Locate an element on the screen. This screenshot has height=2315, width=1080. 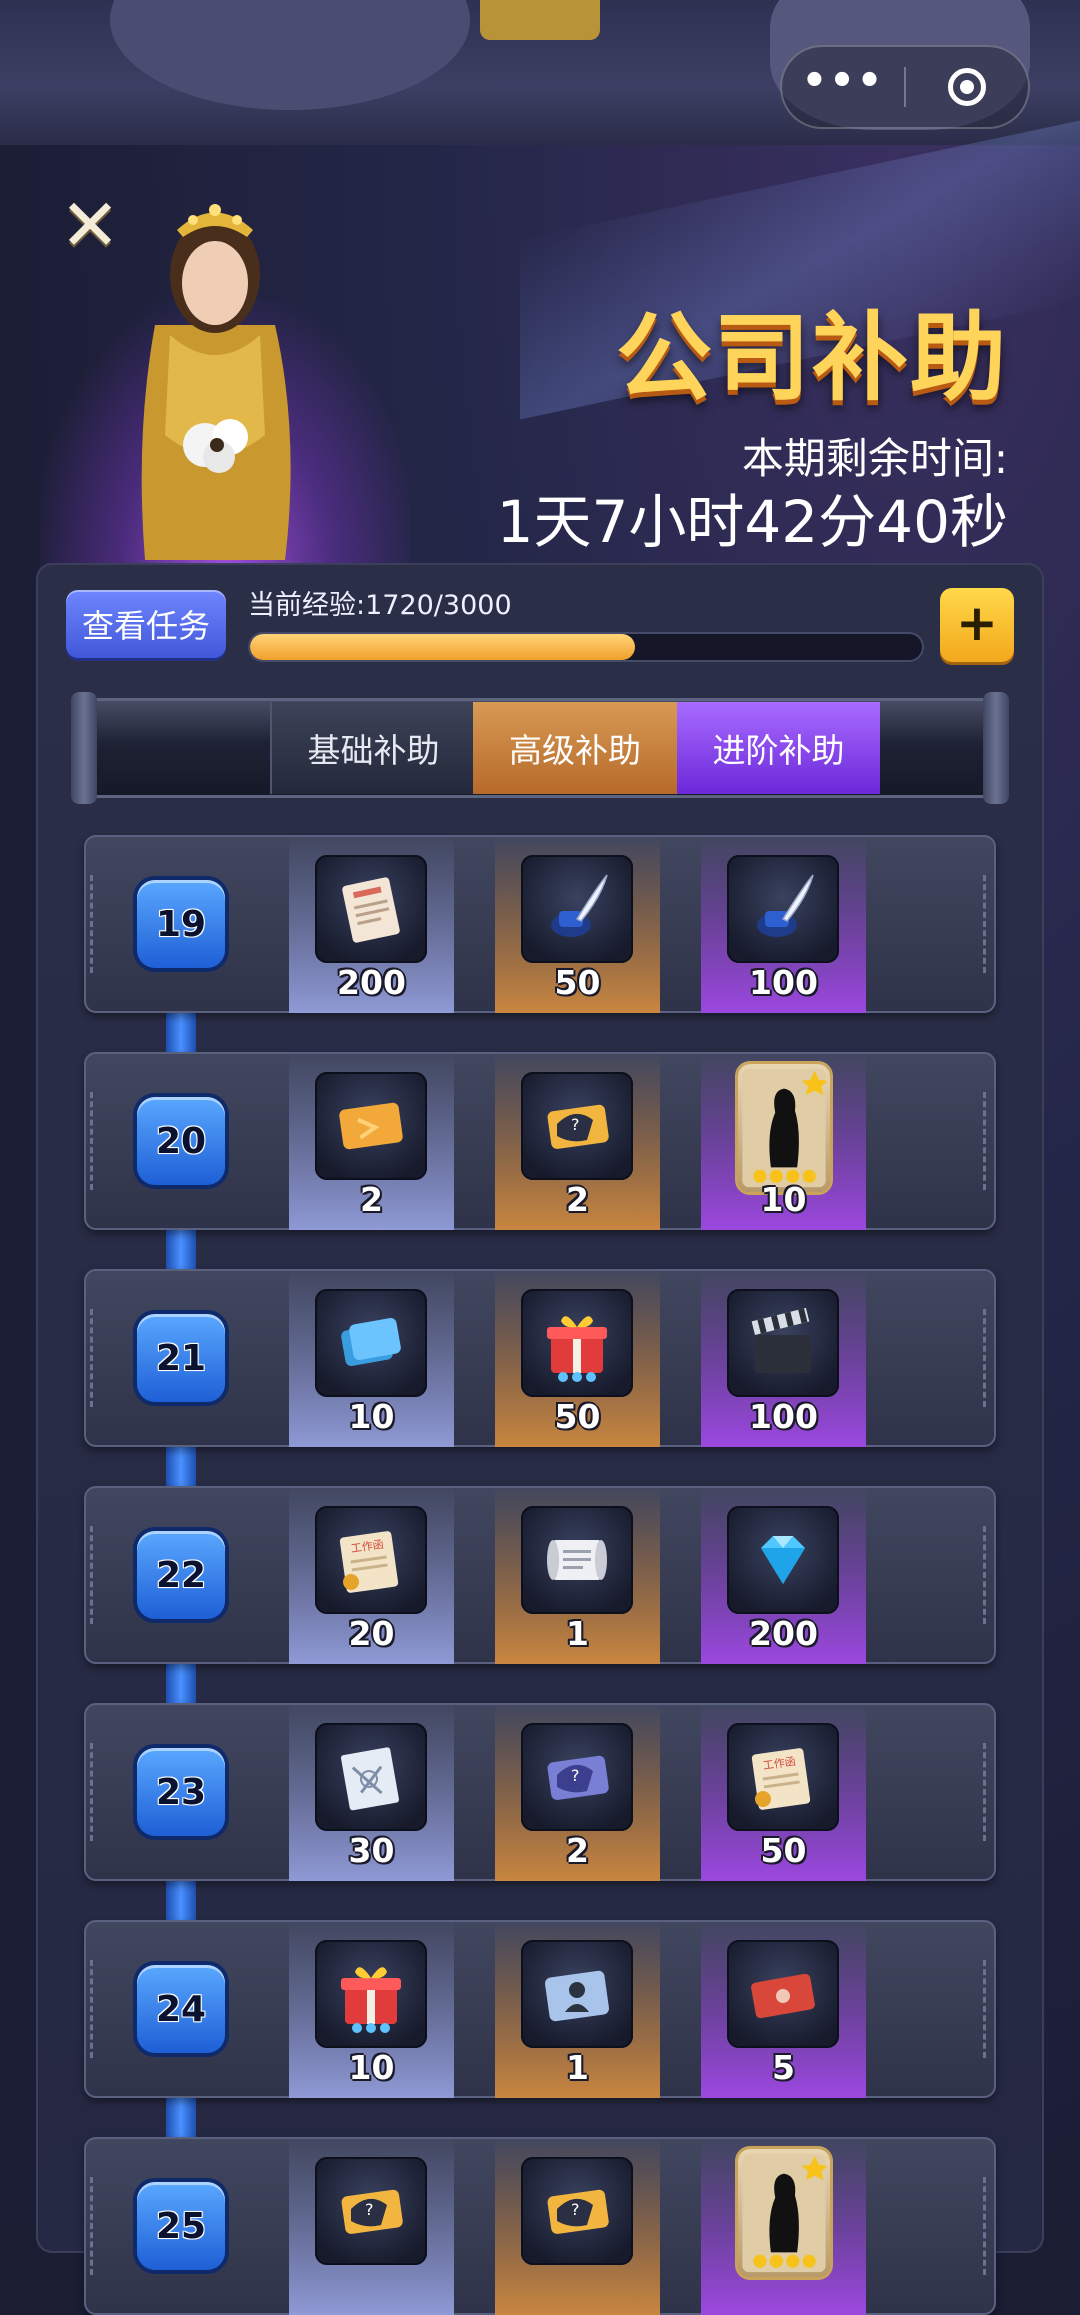
target-icon is located at coordinates (967, 87).